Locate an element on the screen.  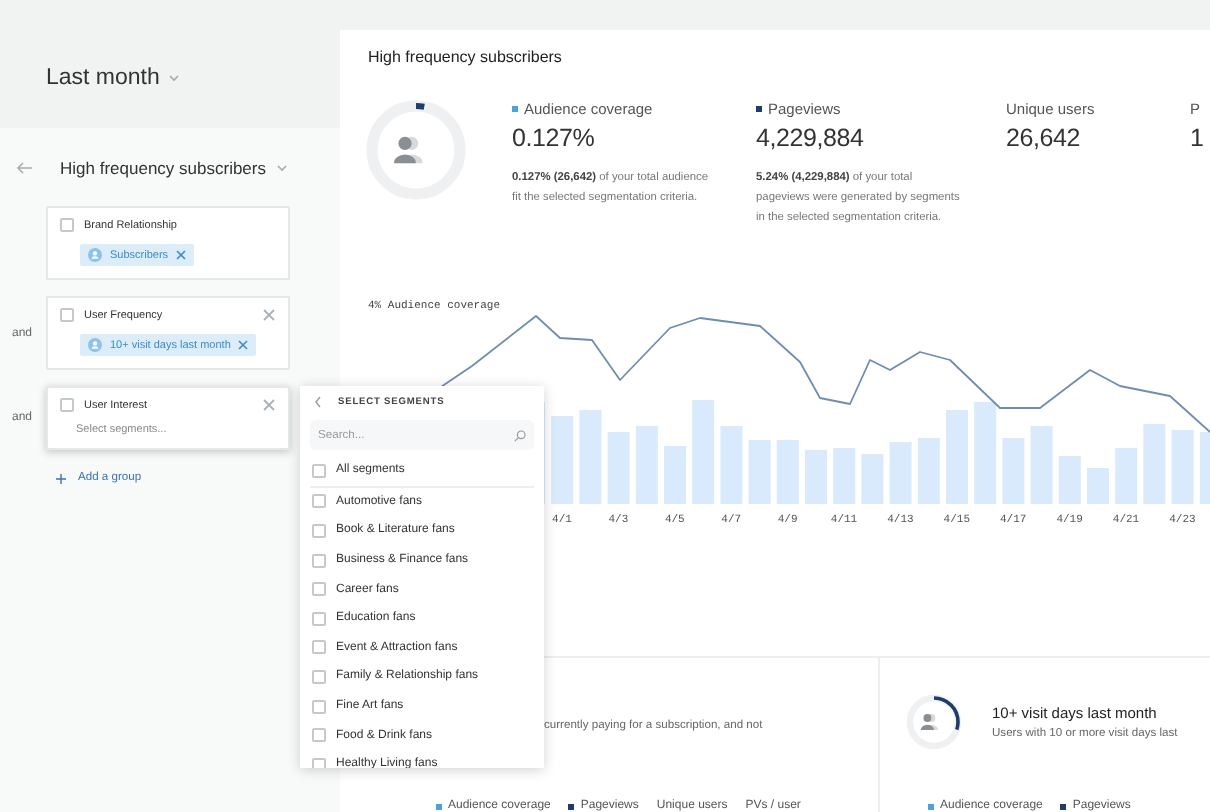
segment-title: High frequency subscribers is located at coordinates (163, 168).